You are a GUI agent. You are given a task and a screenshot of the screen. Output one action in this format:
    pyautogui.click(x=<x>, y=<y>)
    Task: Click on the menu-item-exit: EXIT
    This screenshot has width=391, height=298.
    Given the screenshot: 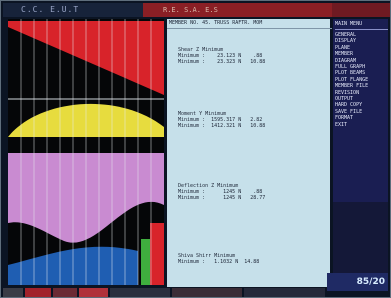 What is the action you would take?
    pyautogui.click(x=361, y=125)
    